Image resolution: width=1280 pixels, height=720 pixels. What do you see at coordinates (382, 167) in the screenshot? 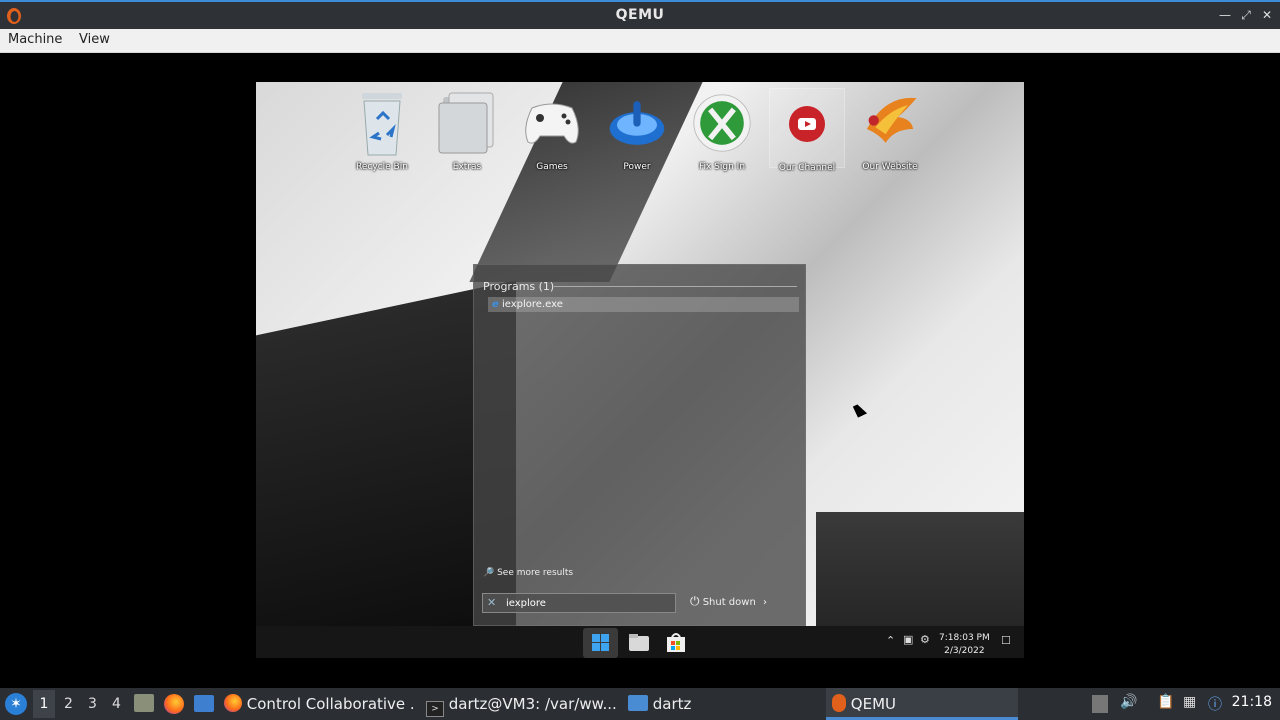
I see `desktop-icon-label: Recycle Bin` at bounding box center [382, 167].